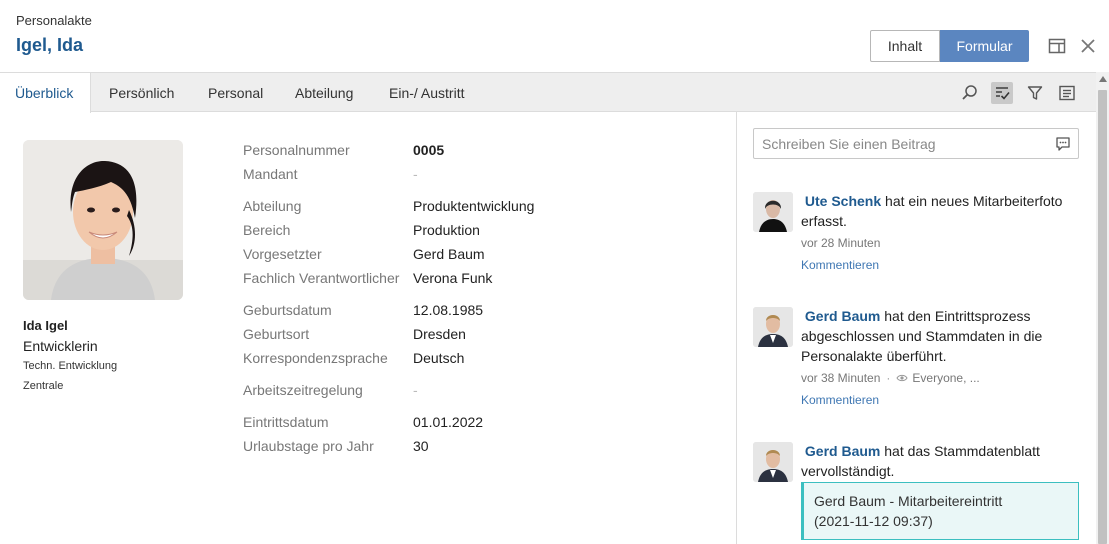 This screenshot has height=544, width=1109. Describe the element at coordinates (1067, 93) in the screenshot. I see `list-icon` at that location.